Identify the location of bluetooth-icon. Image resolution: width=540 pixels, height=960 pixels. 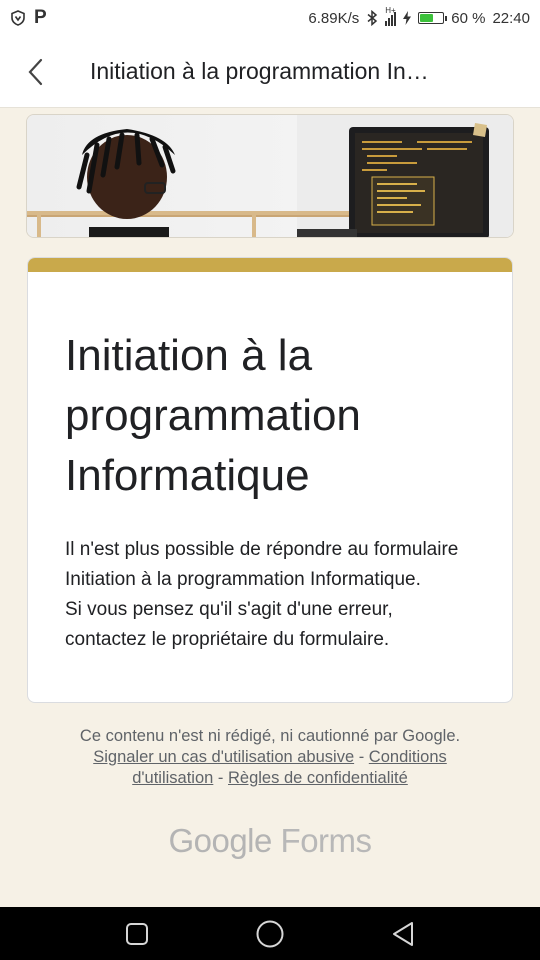
(372, 18).